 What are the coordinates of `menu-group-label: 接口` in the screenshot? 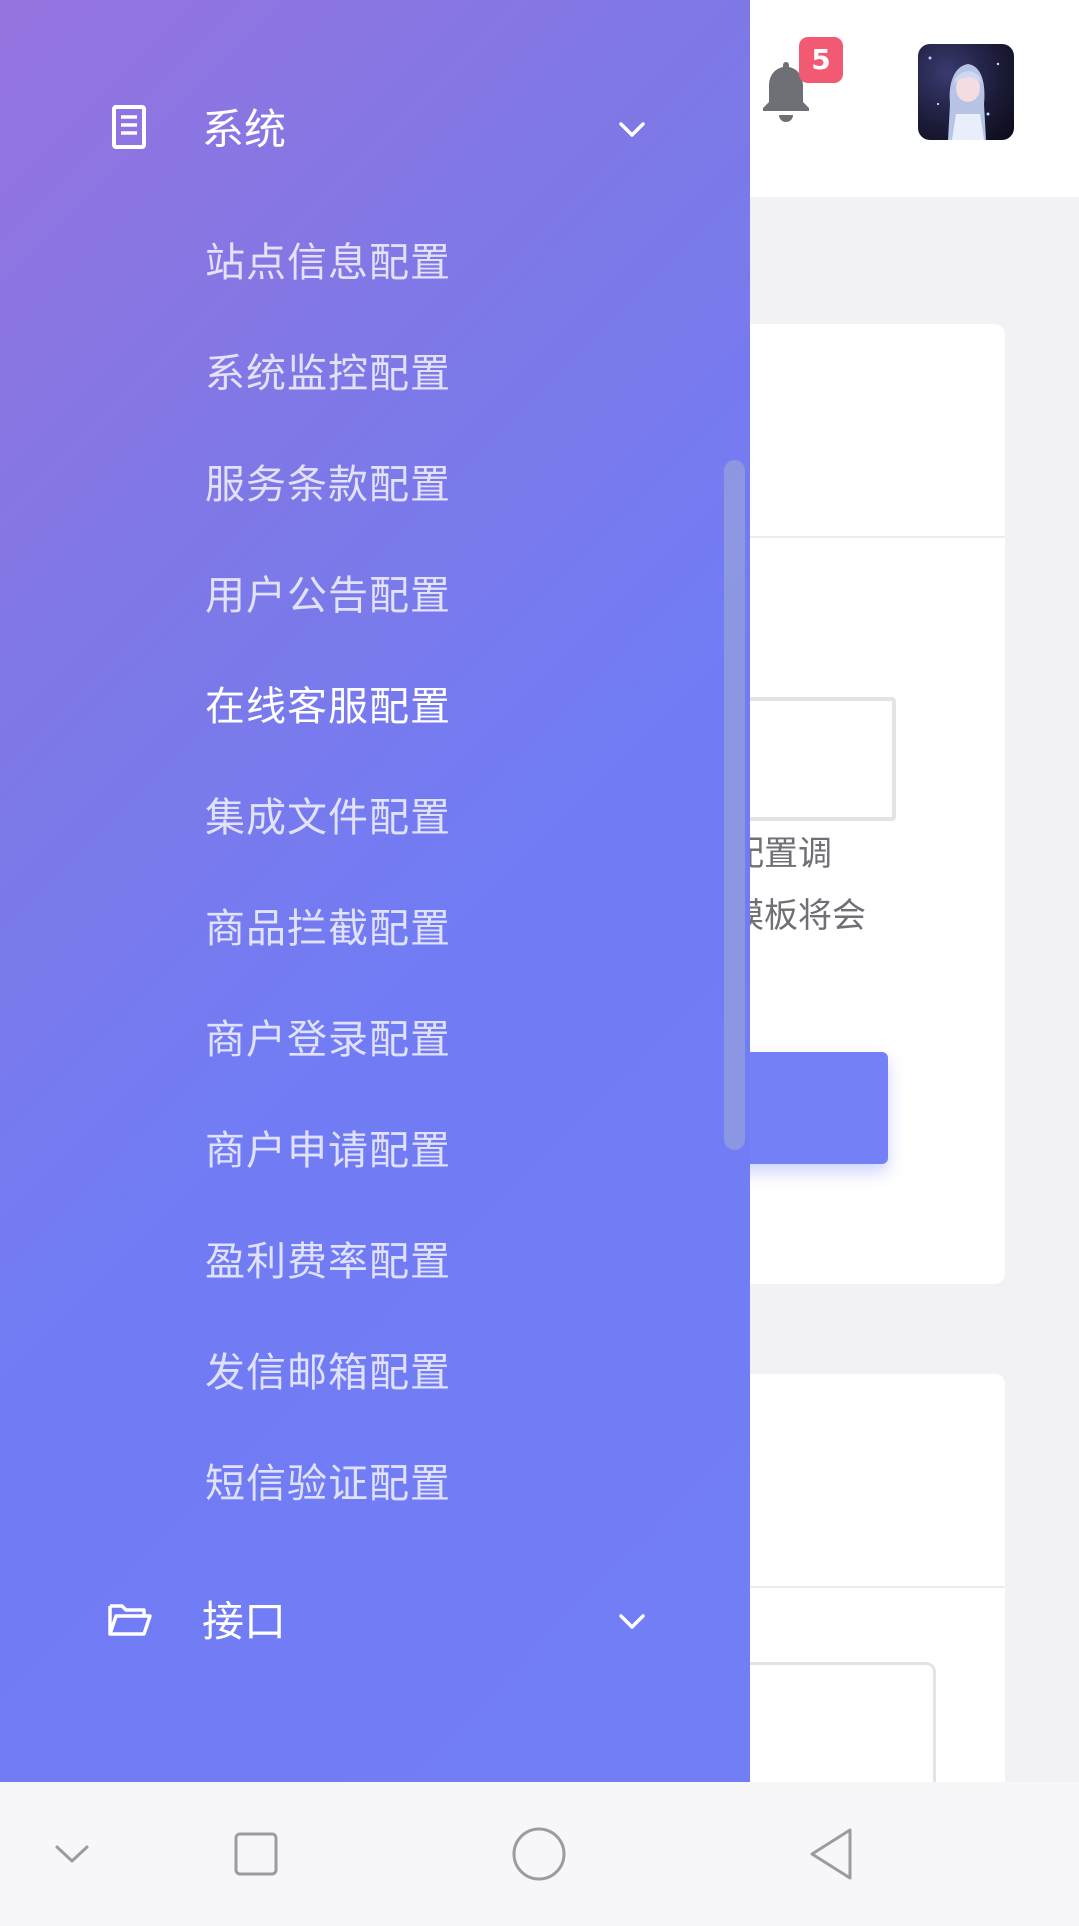 It's located at (244, 1621).